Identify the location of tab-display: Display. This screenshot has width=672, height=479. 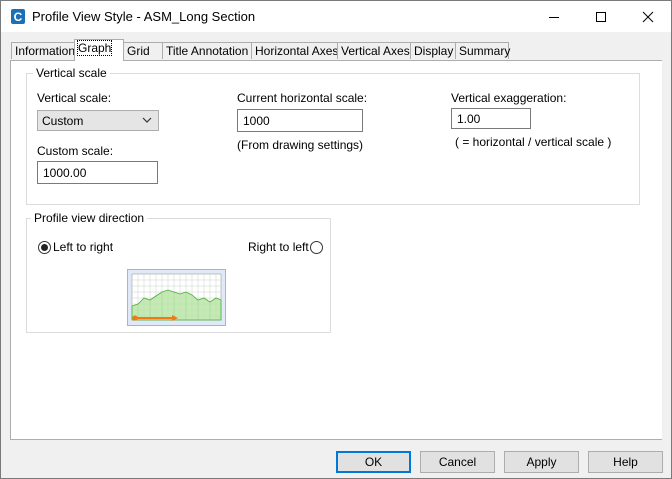
(433, 50).